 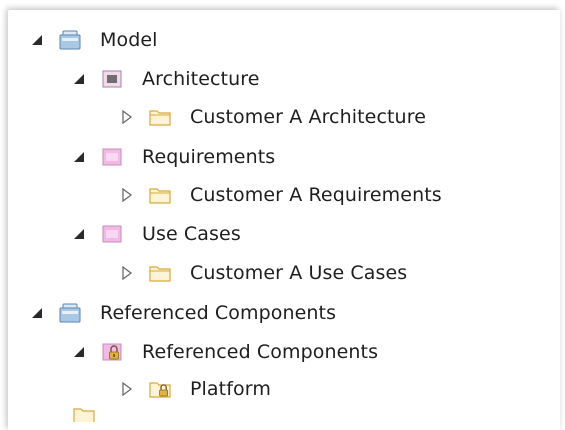 What do you see at coordinates (191, 234) in the screenshot?
I see `tree-item-label: Use Cases` at bounding box center [191, 234].